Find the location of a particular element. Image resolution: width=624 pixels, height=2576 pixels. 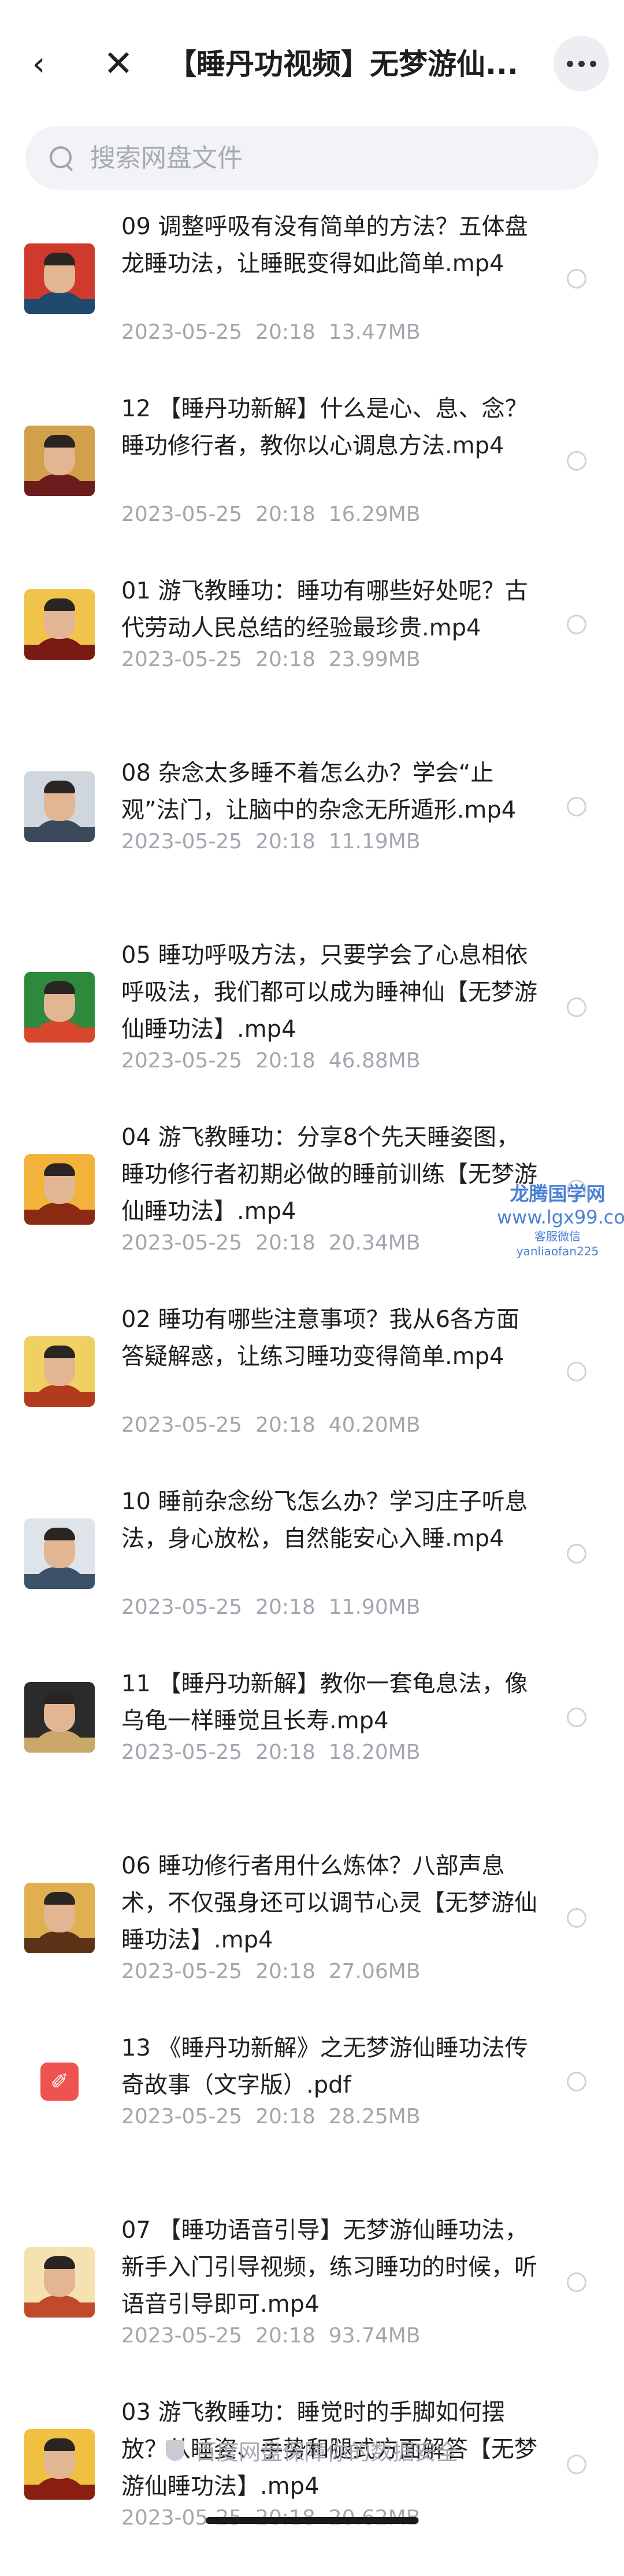

file-meta: 2023-05-25 20:18 28.25MB is located at coordinates (271, 2116).